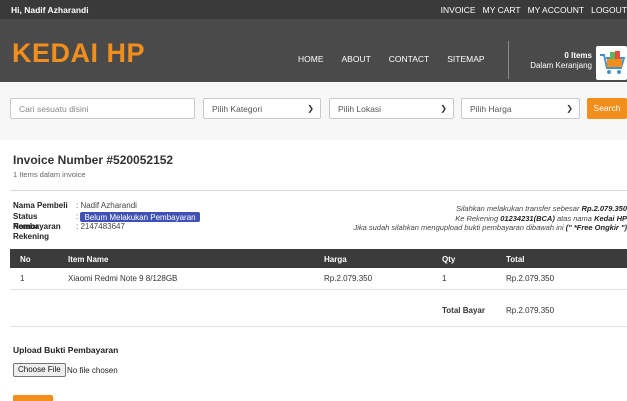  What do you see at coordinates (33, 398) in the screenshot?
I see `submit-button` at bounding box center [33, 398].